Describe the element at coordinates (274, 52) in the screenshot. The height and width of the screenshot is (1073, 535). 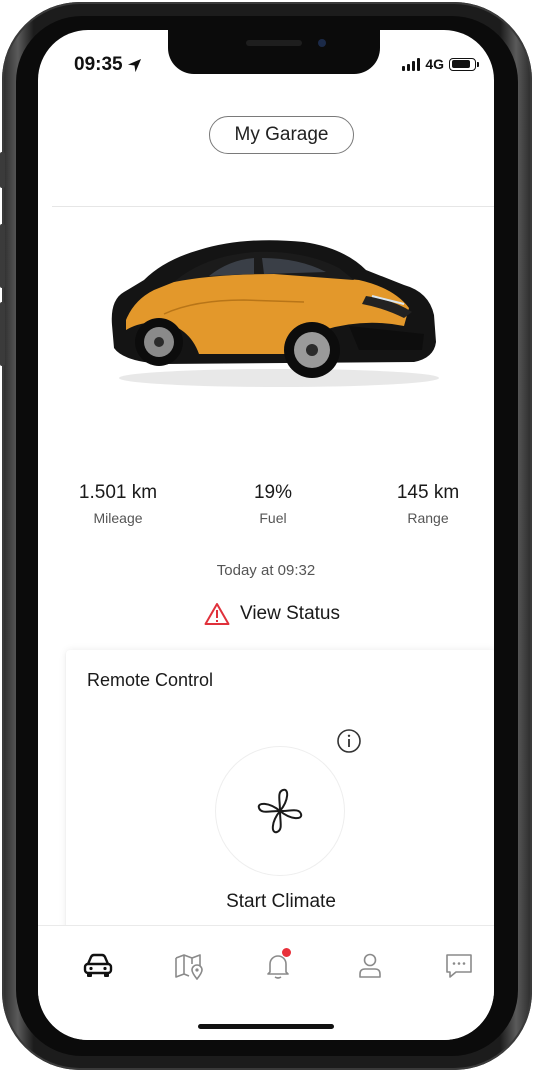
I see `notch` at that location.